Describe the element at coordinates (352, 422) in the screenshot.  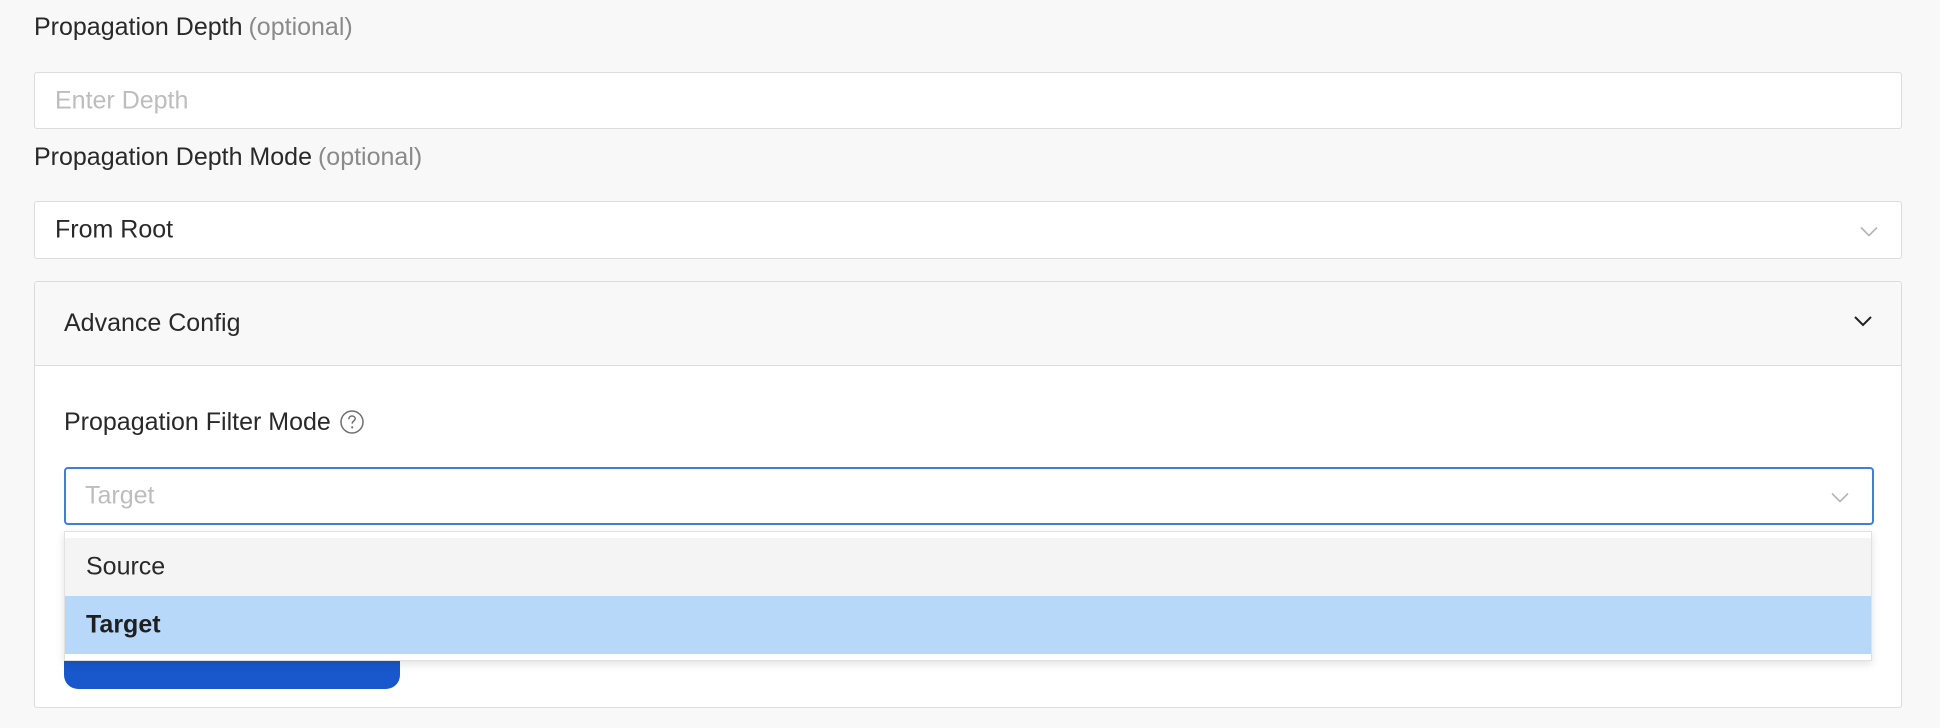
I see `help-icon` at that location.